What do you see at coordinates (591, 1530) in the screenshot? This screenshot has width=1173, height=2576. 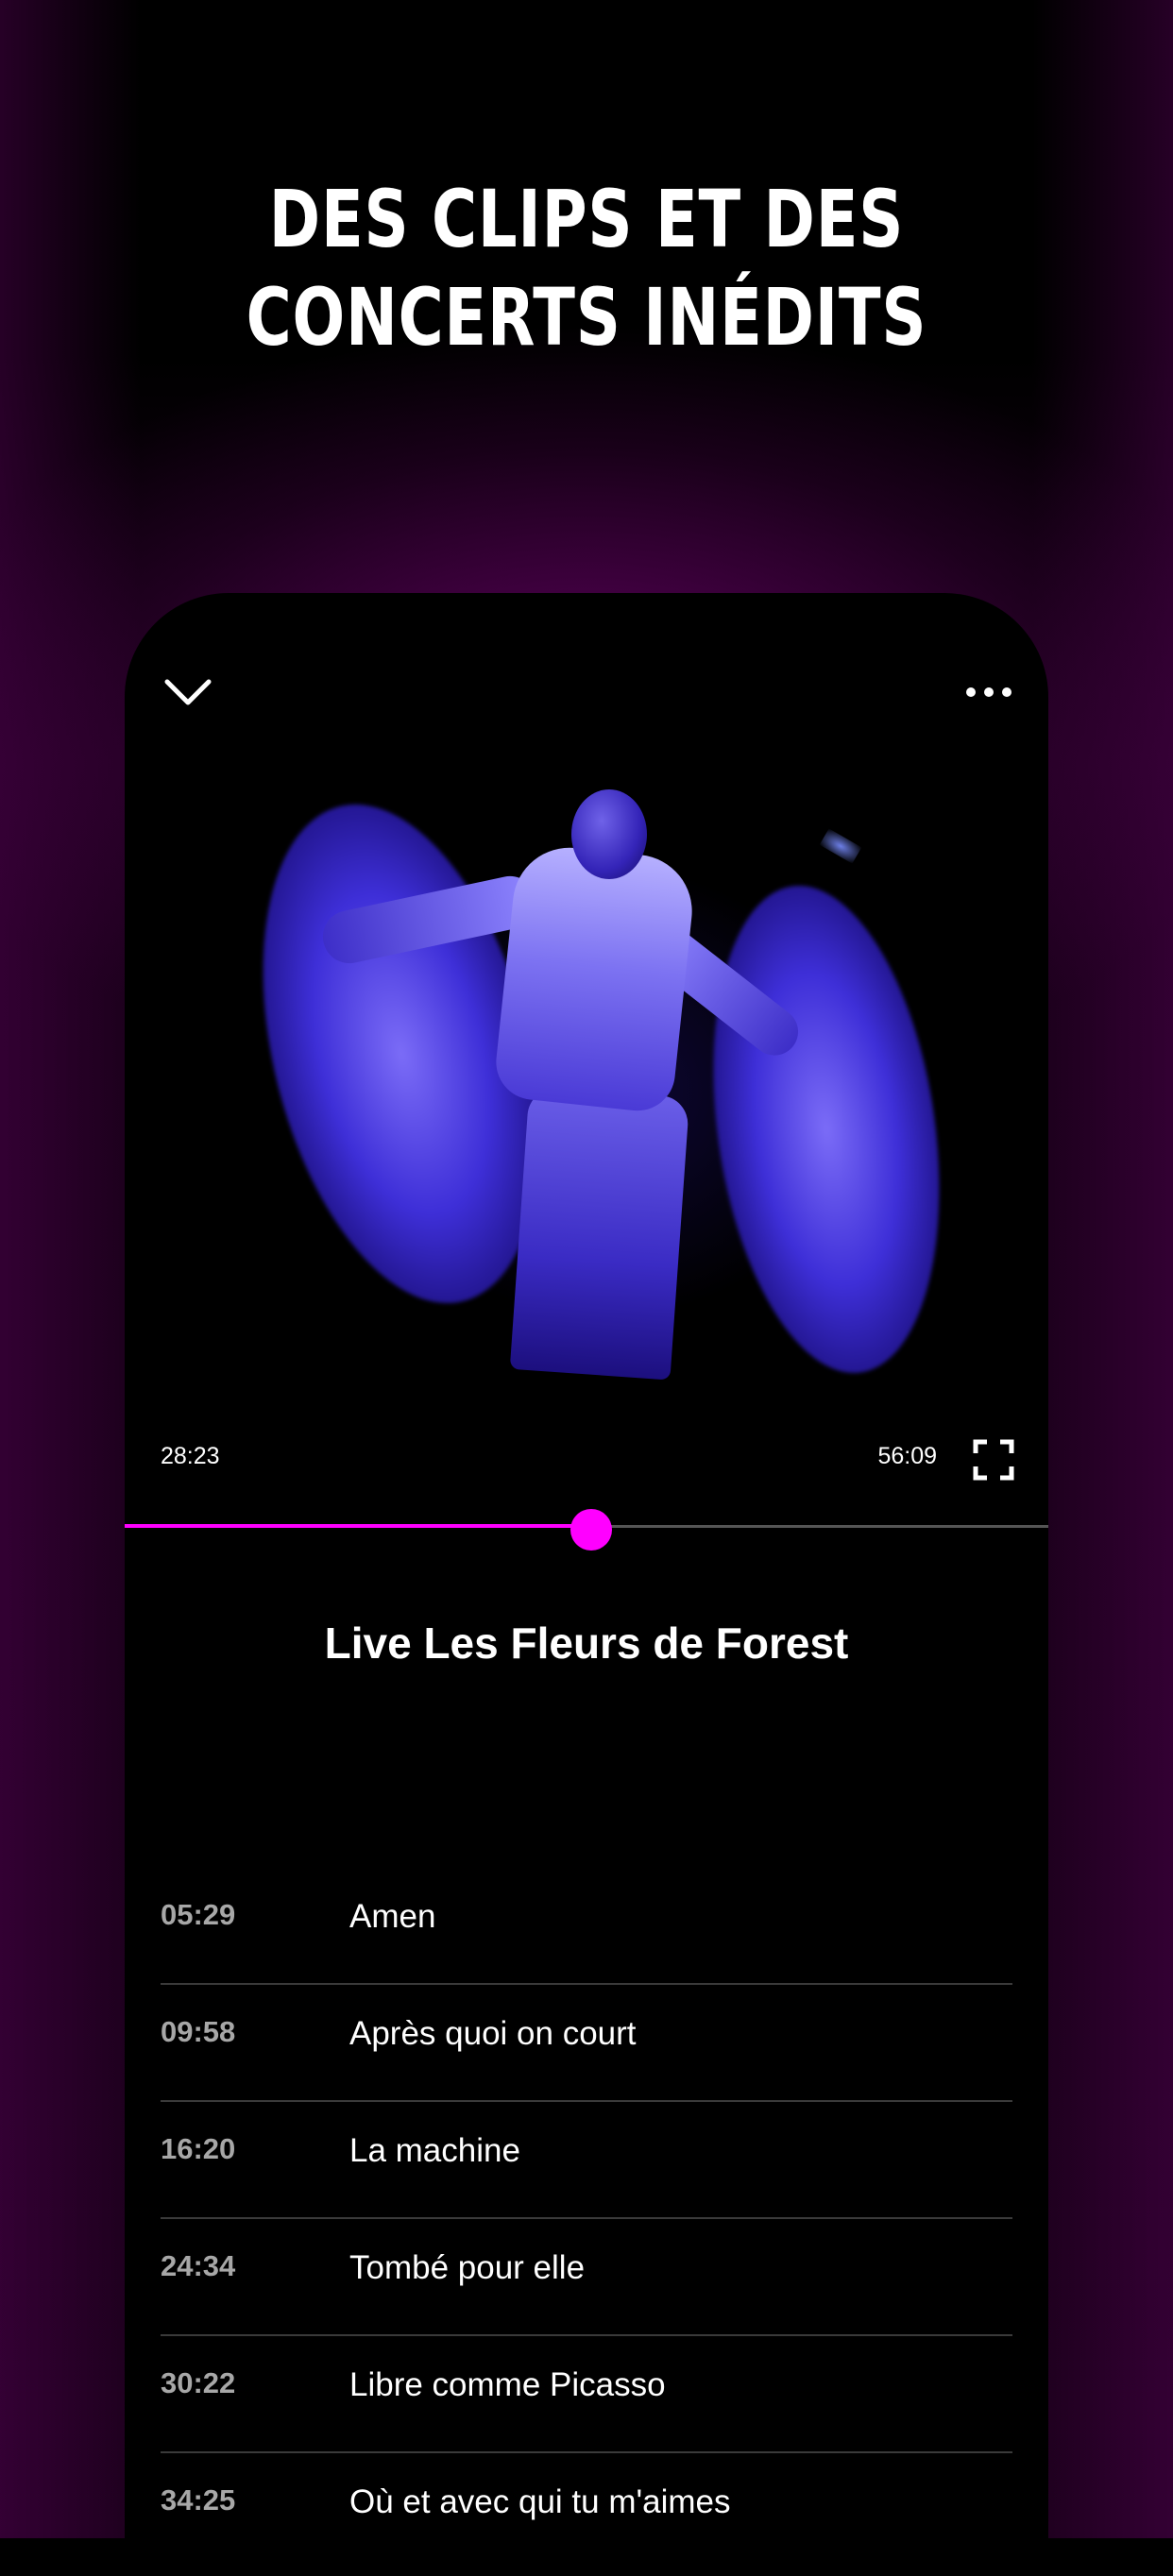 I see `progress-knob` at bounding box center [591, 1530].